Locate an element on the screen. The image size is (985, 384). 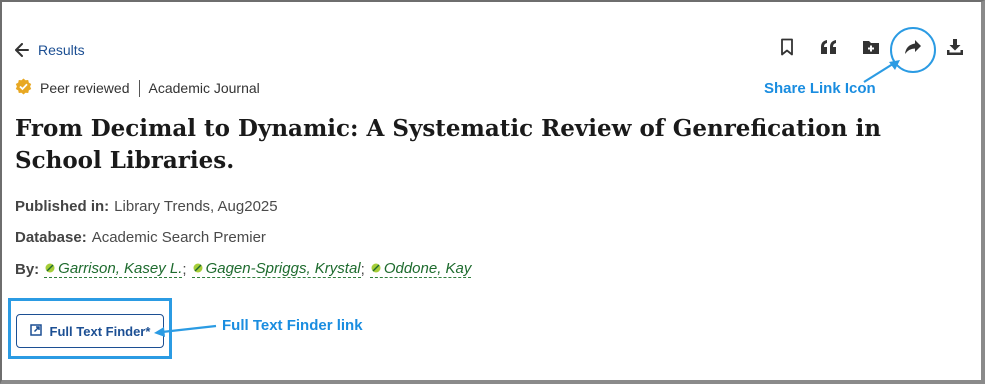
database-field: Database: Academic Search Premier is located at coordinates (140, 237).